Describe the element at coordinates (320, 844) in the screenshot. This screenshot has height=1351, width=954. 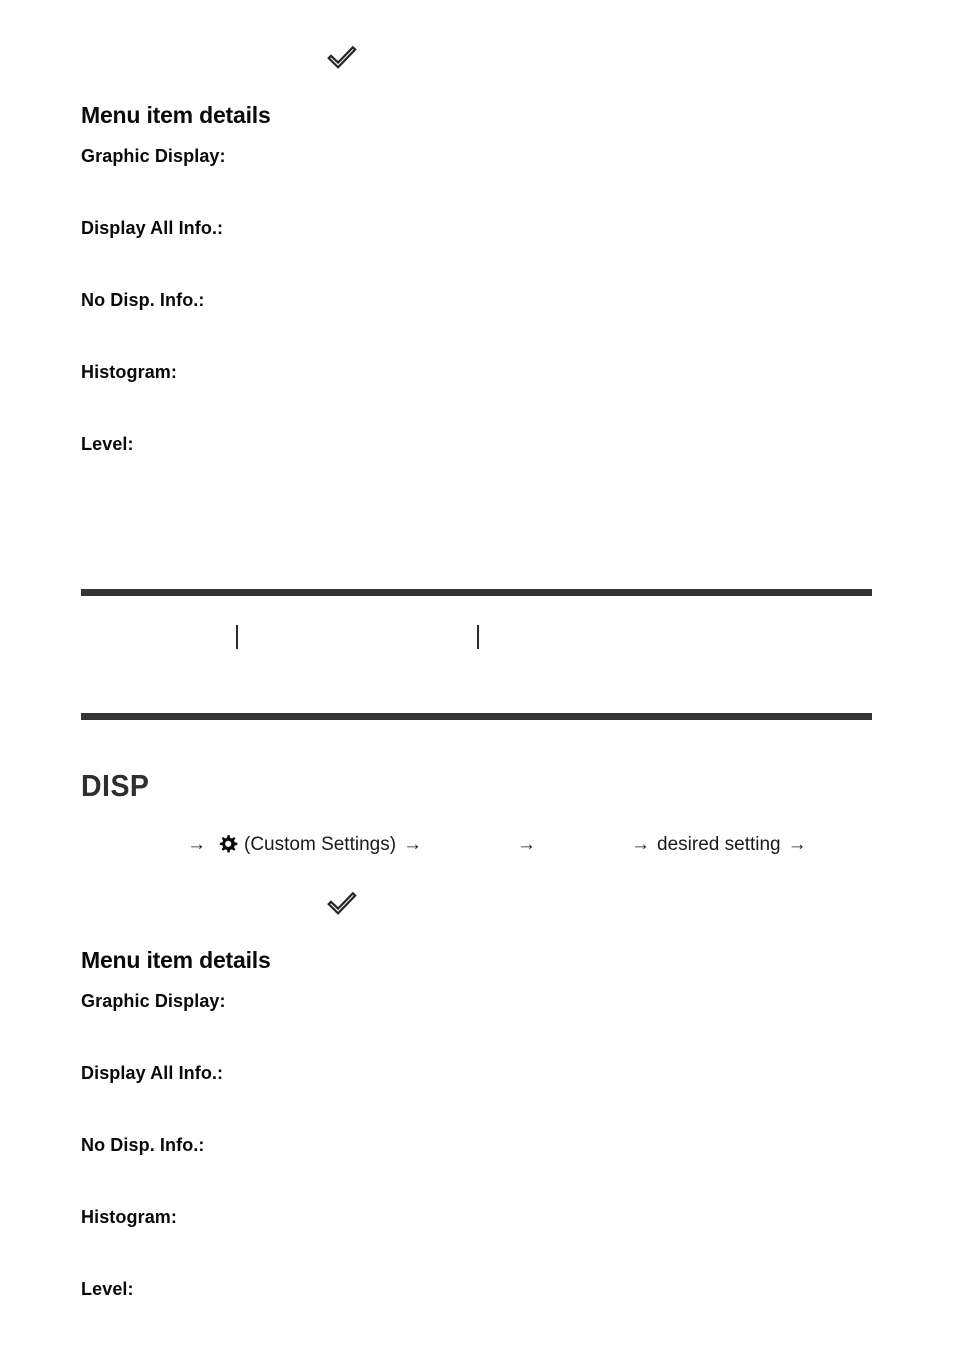
I see `menu-path-custom-settings-label: (Custom Settings)` at that location.